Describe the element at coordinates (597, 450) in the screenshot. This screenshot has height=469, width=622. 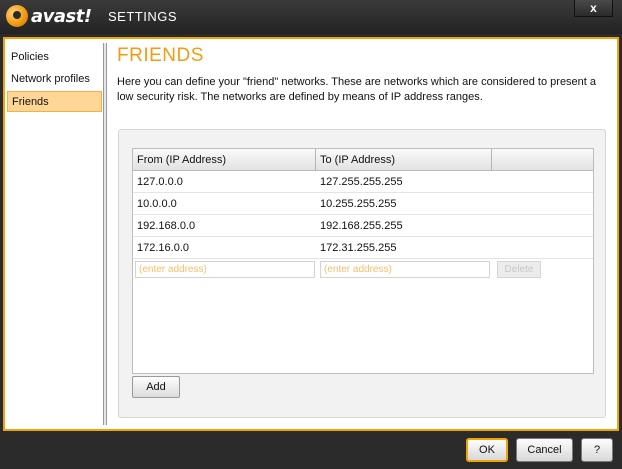
I see `help-button: ?` at that location.